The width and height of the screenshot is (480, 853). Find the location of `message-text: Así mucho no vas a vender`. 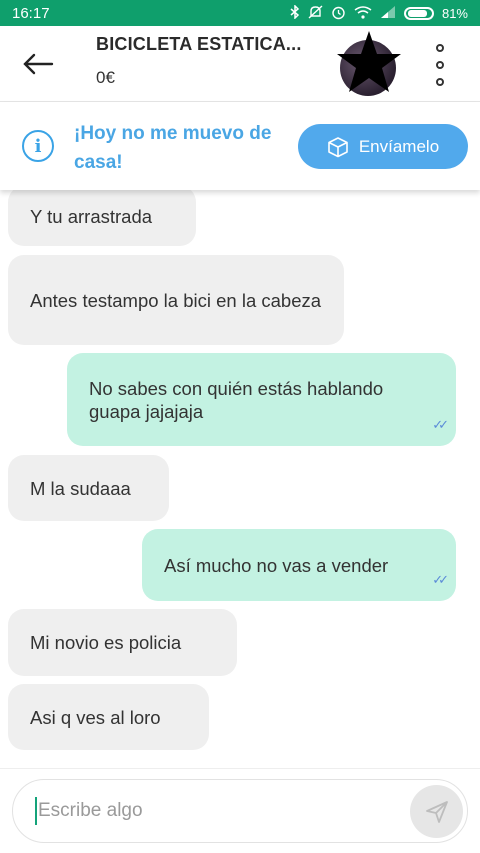

message-text: Así mucho no vas a vender is located at coordinates (276, 565).